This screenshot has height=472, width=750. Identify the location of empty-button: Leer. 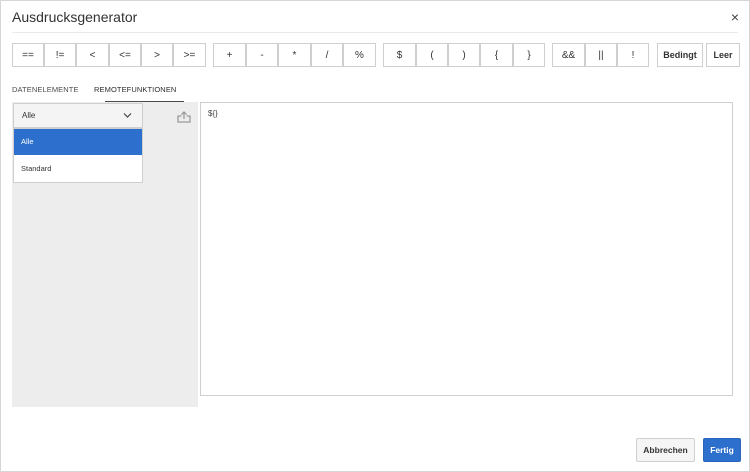
(723, 55).